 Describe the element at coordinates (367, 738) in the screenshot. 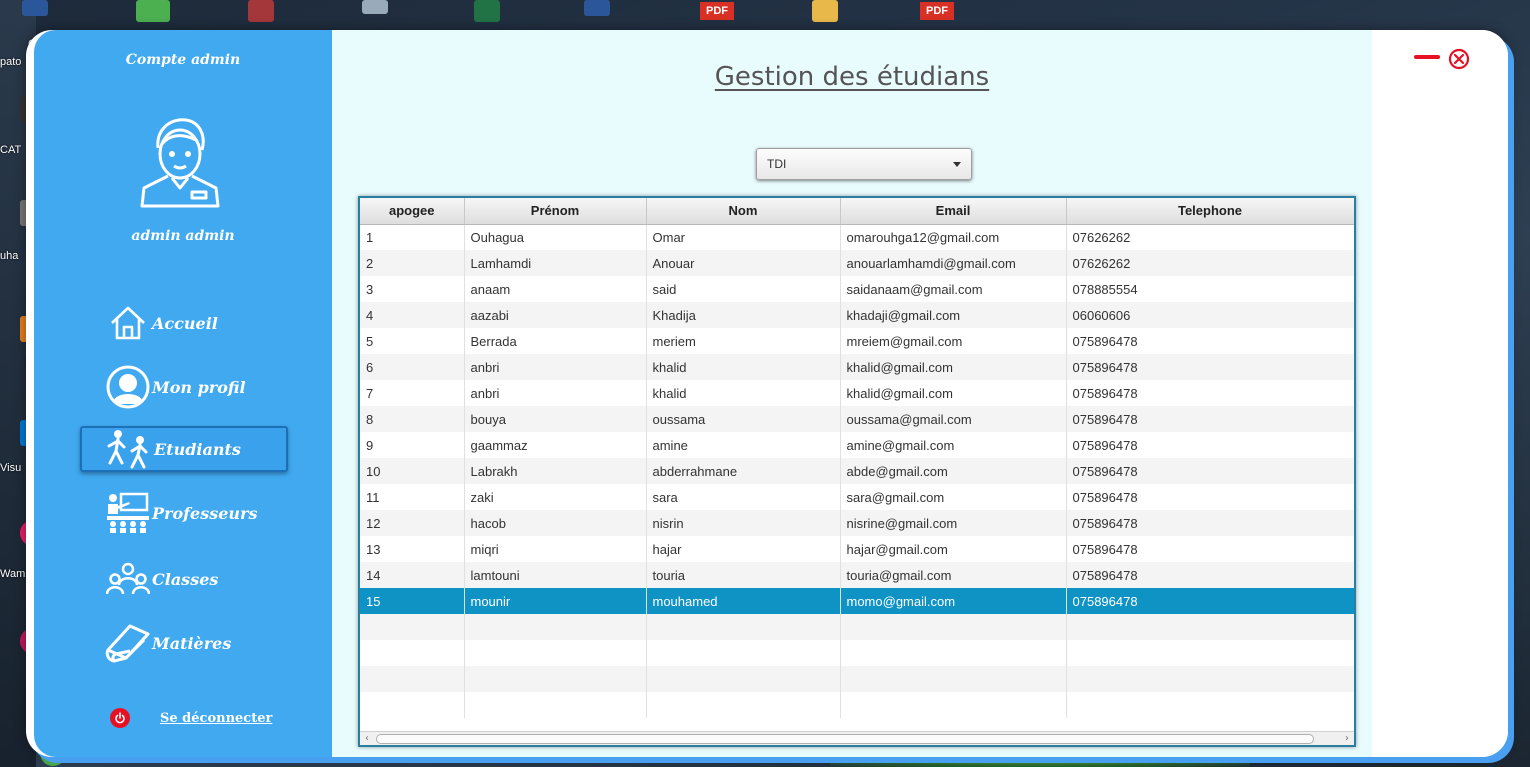

I see `scroll-left-icon: ‹` at that location.